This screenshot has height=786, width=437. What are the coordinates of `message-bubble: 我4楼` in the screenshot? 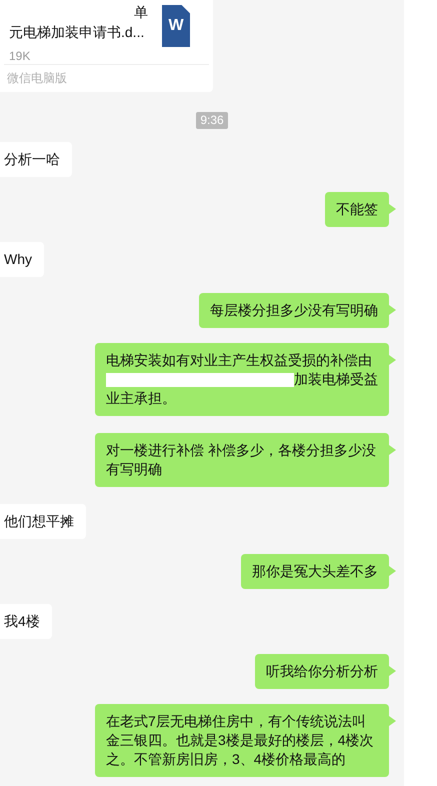 It's located at (26, 621).